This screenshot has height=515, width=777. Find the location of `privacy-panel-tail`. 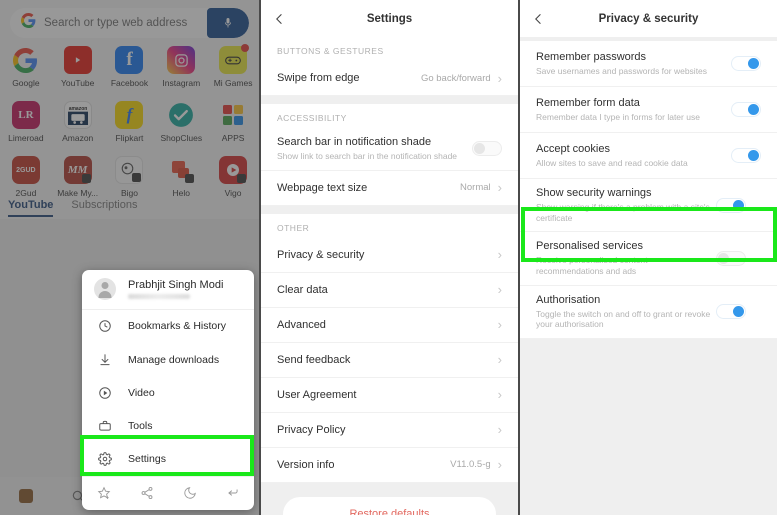

privacy-panel-tail is located at coordinates (648, 426).